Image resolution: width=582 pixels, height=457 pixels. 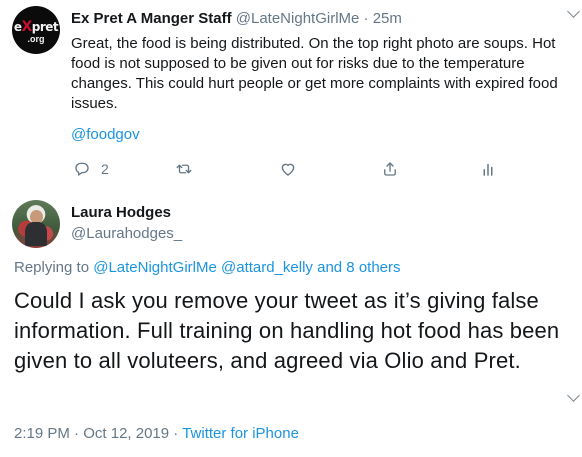 I want to click on reply-icon, so click(x=82, y=169).